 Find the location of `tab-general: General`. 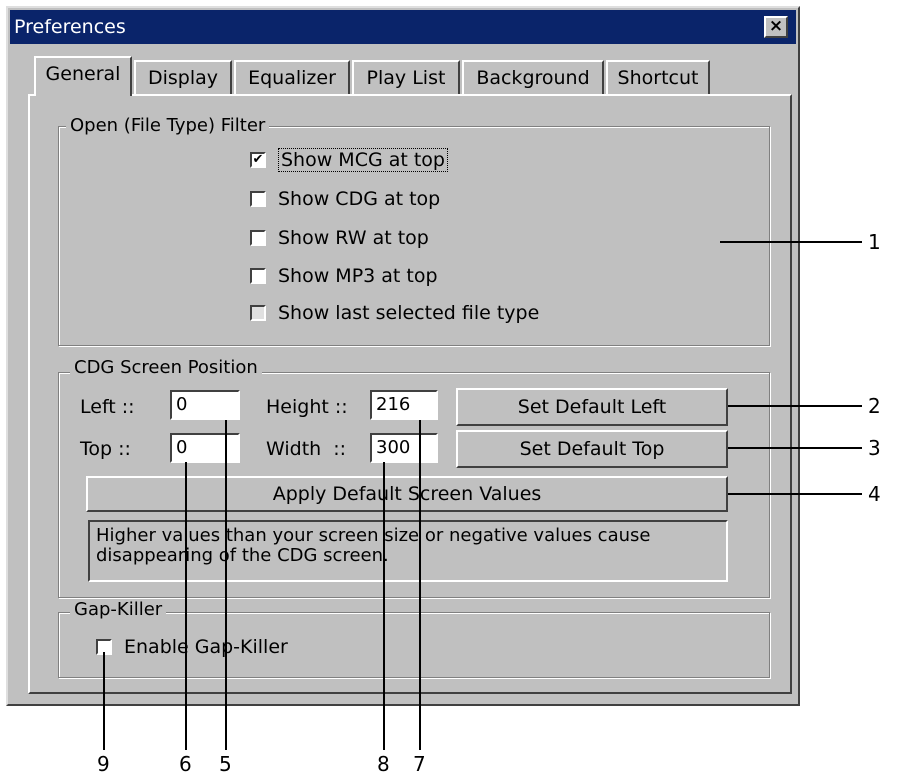

tab-general: General is located at coordinates (83, 76).